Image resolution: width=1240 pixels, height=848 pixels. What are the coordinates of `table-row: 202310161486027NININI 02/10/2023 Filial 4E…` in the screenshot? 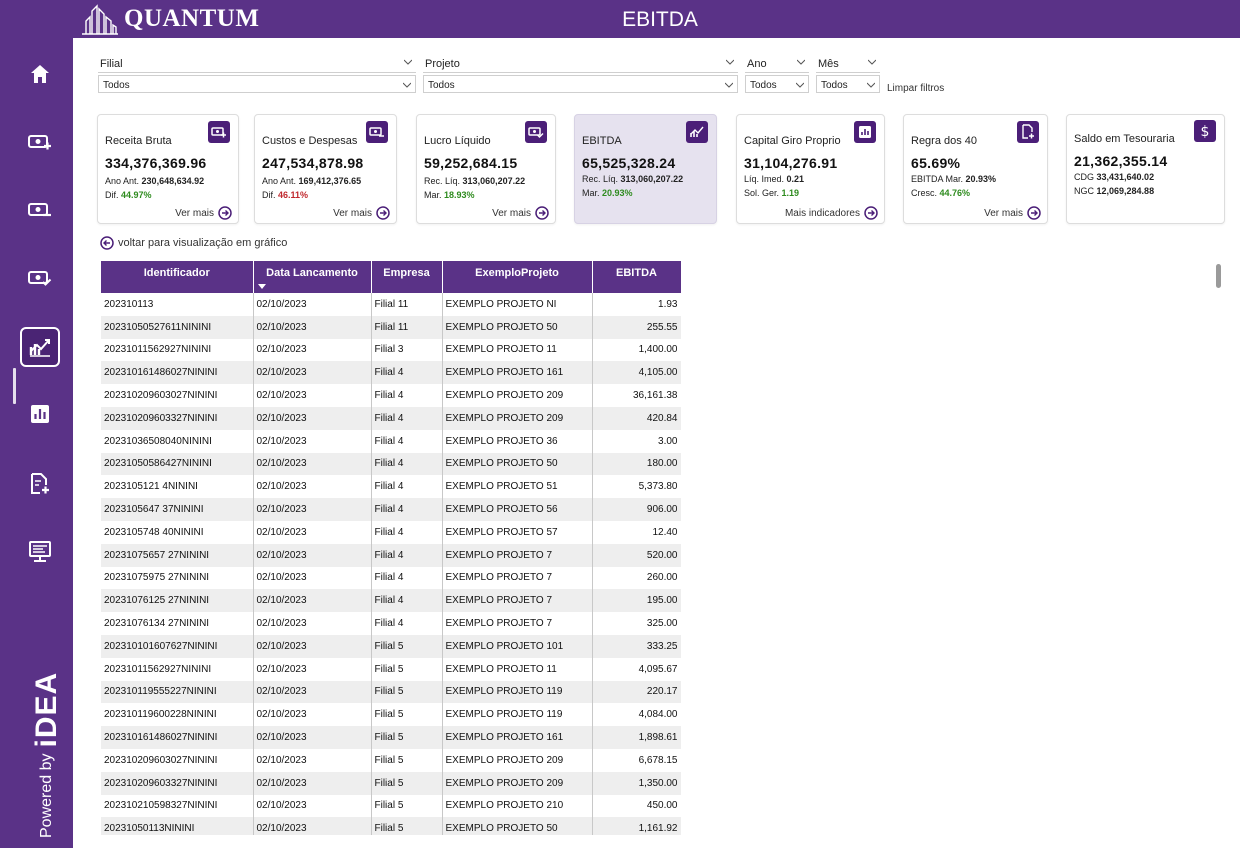 It's located at (391, 373).